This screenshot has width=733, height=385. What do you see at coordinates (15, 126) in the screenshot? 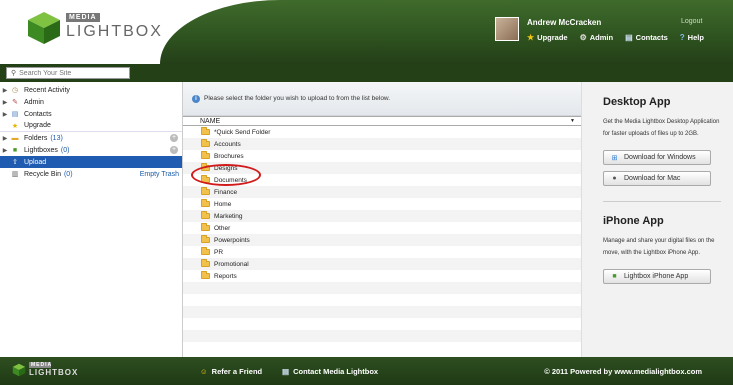
I see `star-icon: ★` at bounding box center [15, 126].